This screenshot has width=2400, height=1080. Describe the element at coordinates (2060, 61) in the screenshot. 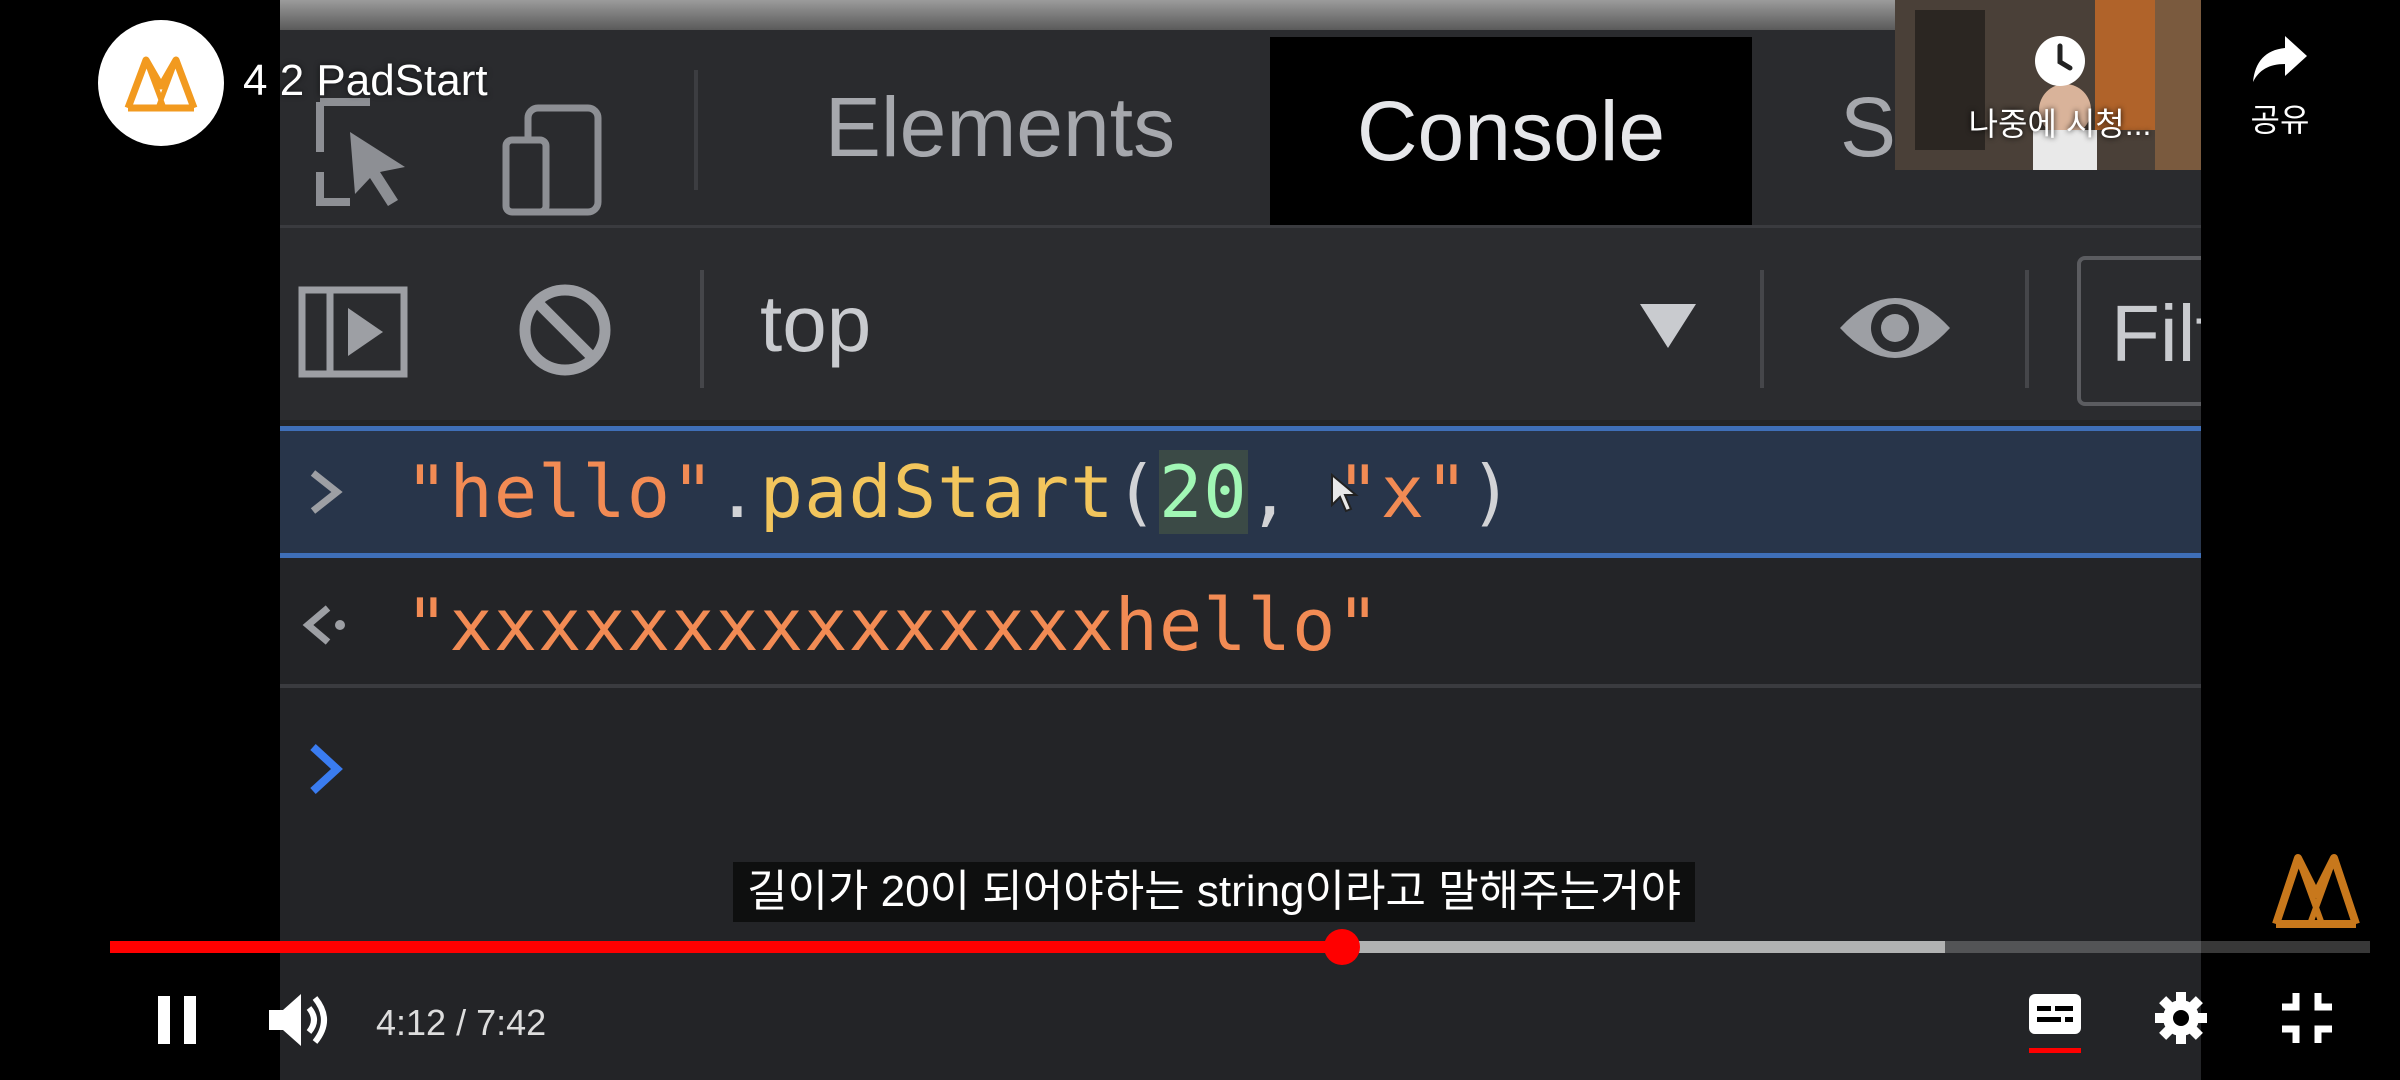

I see `clock-icon` at that location.